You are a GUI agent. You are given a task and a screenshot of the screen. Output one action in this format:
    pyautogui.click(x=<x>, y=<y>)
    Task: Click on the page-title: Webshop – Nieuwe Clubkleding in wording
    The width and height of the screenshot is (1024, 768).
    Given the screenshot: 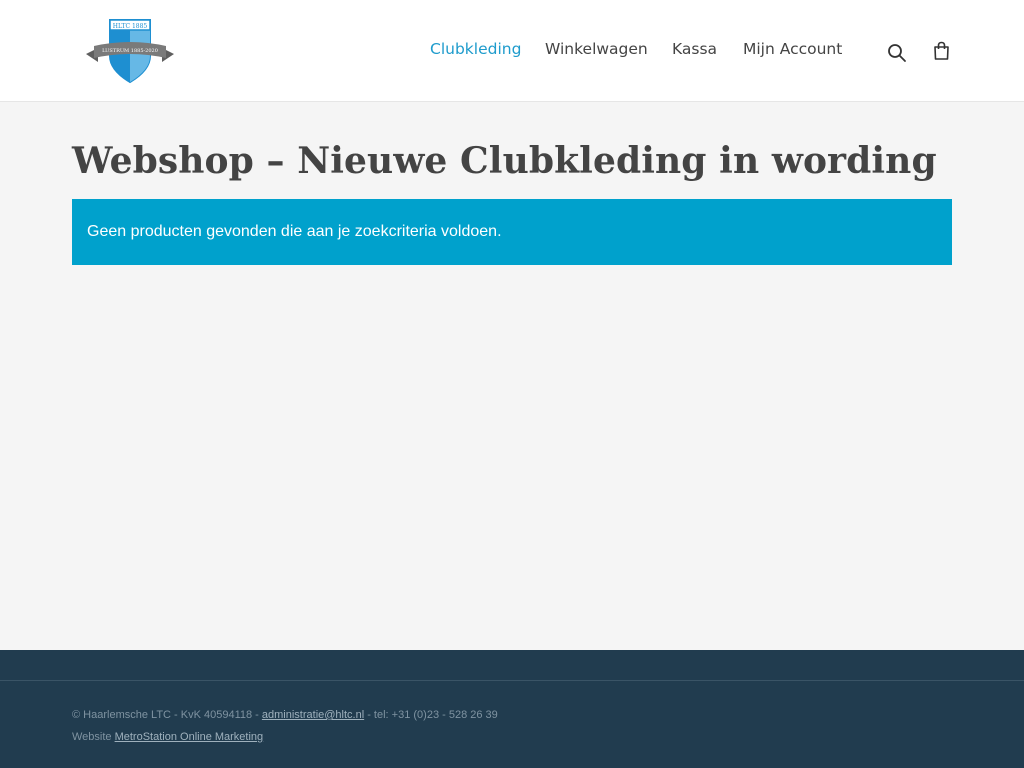 What is the action you would take?
    pyautogui.click(x=504, y=161)
    